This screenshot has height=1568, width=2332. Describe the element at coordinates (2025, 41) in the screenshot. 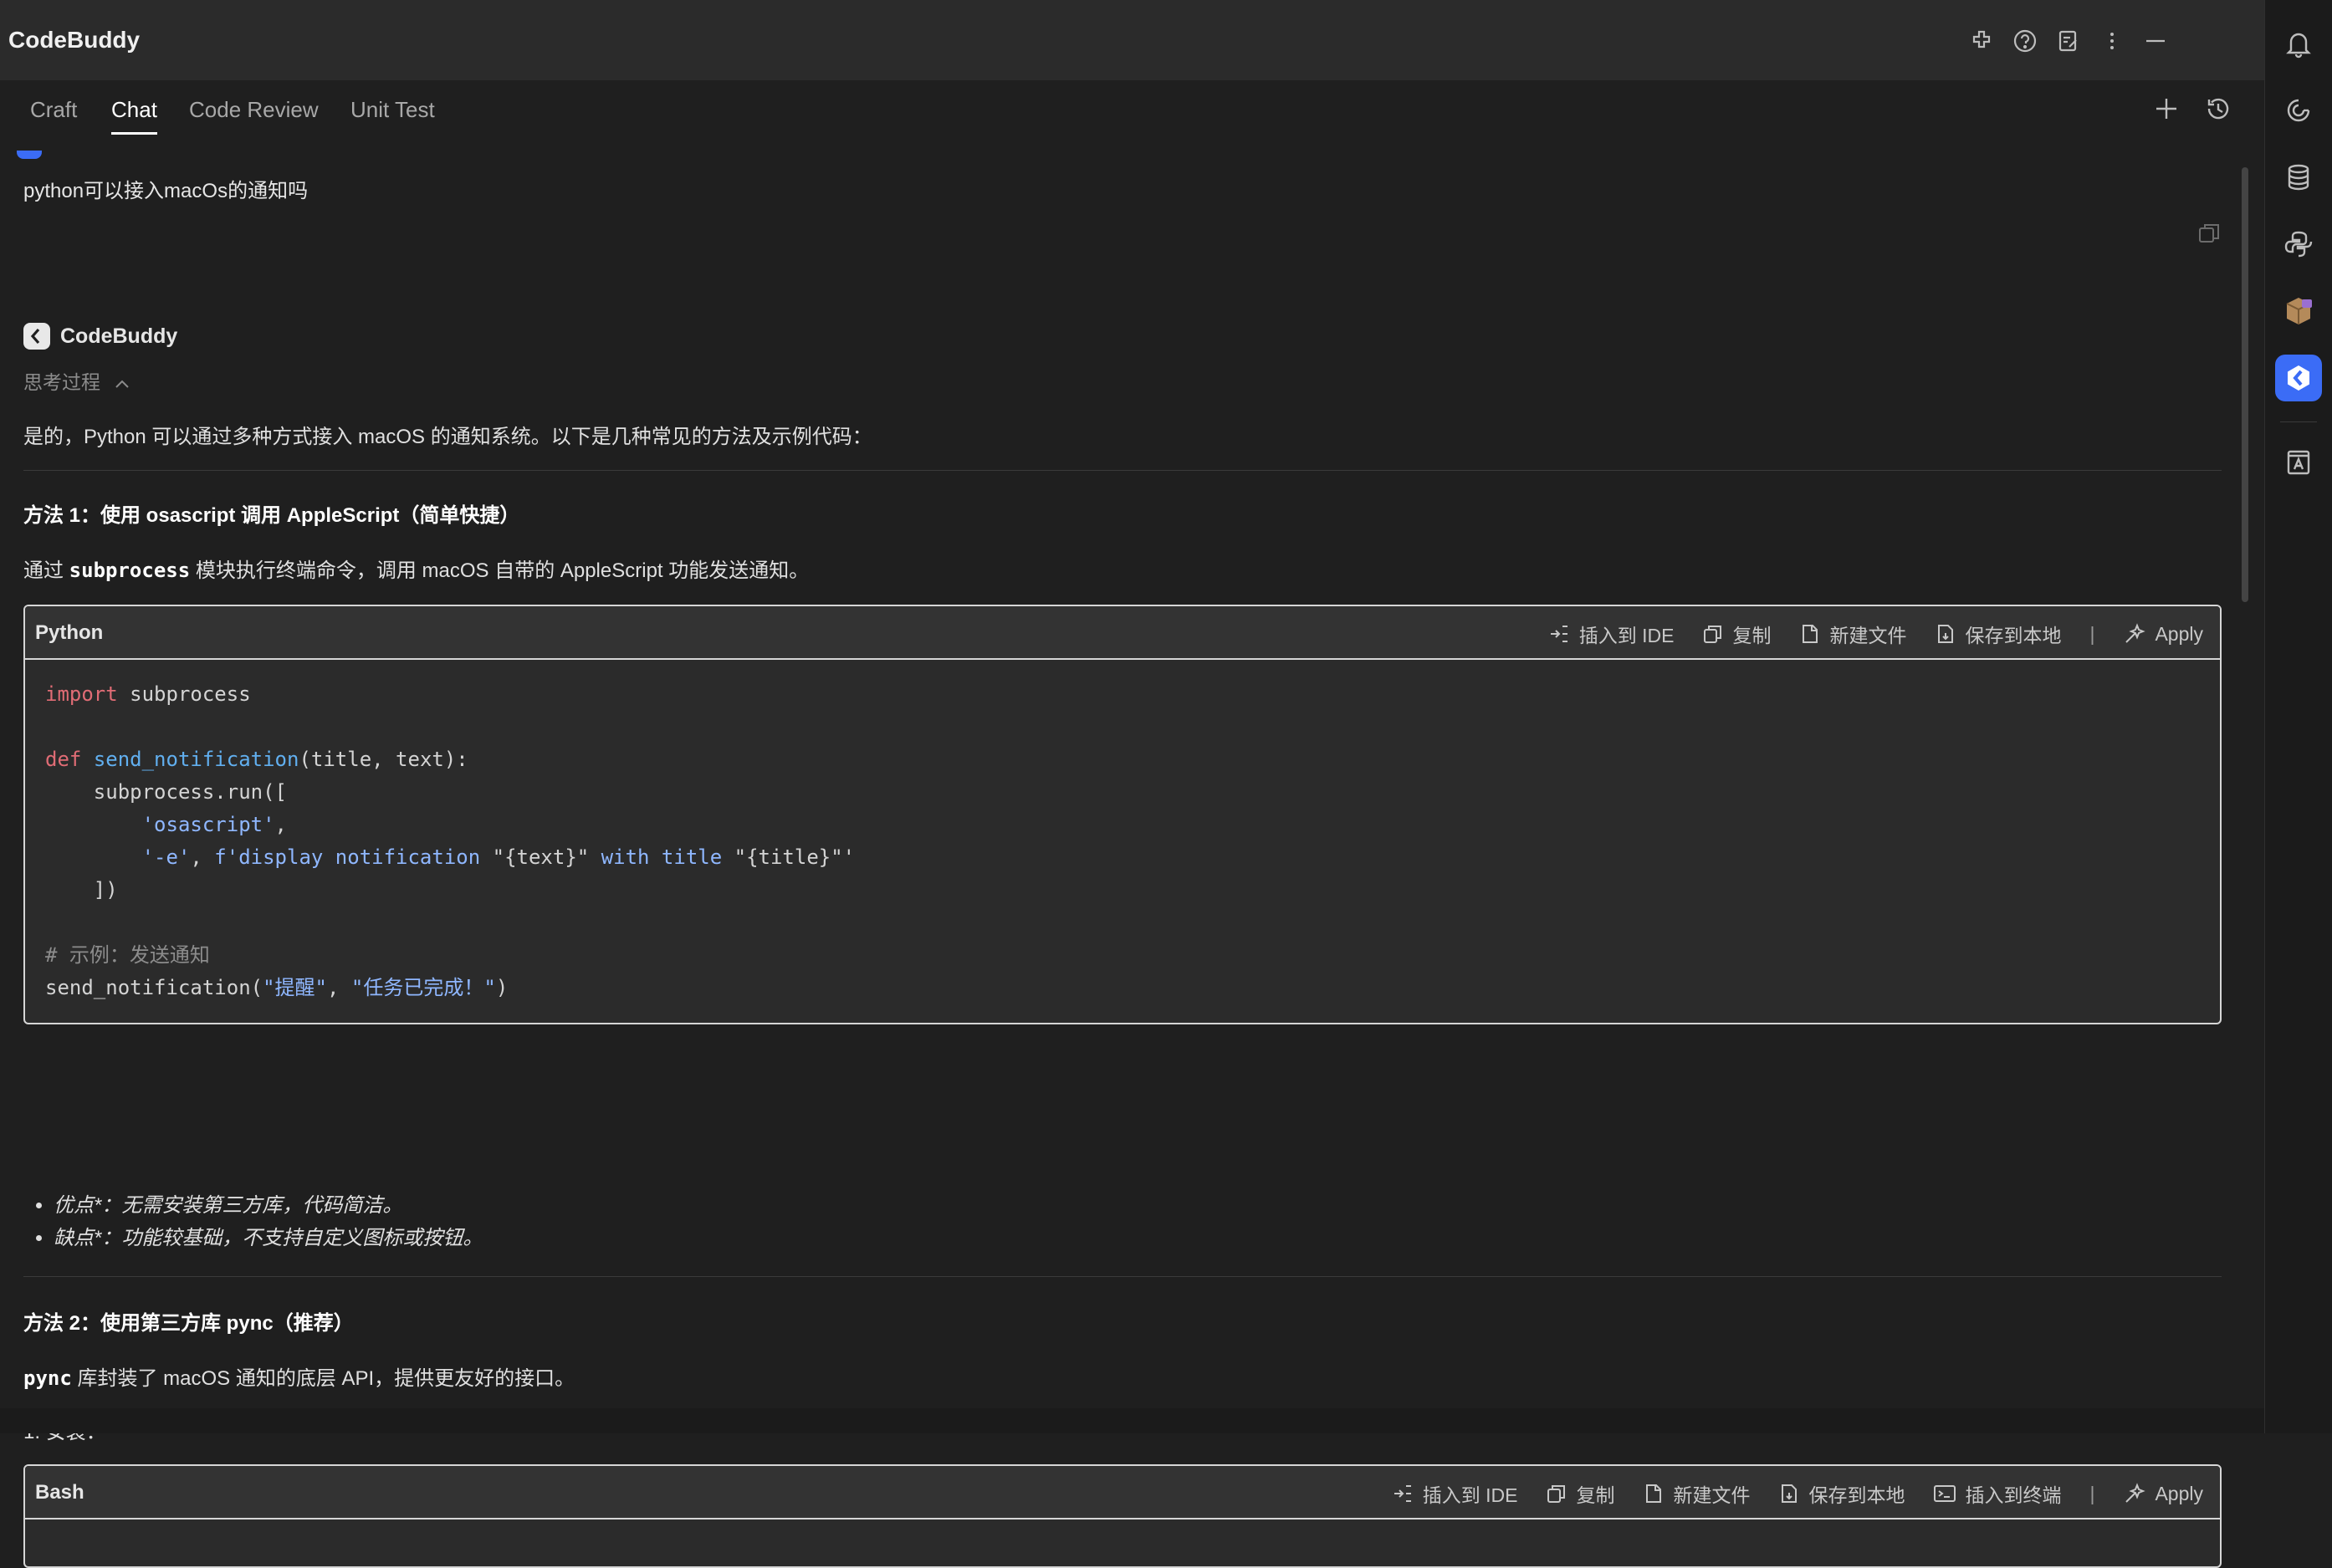

I see `help-icon` at that location.